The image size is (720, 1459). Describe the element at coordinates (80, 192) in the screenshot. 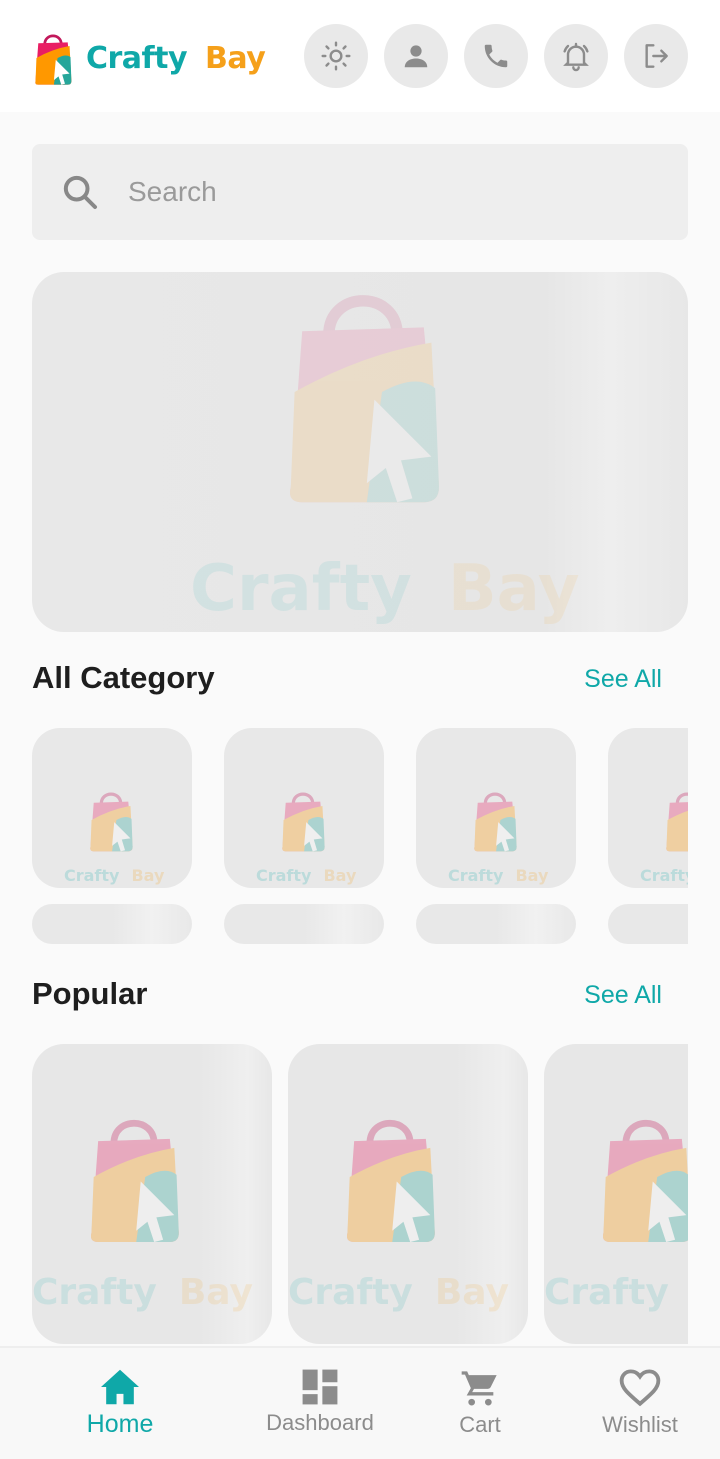

I see `search-icon` at that location.